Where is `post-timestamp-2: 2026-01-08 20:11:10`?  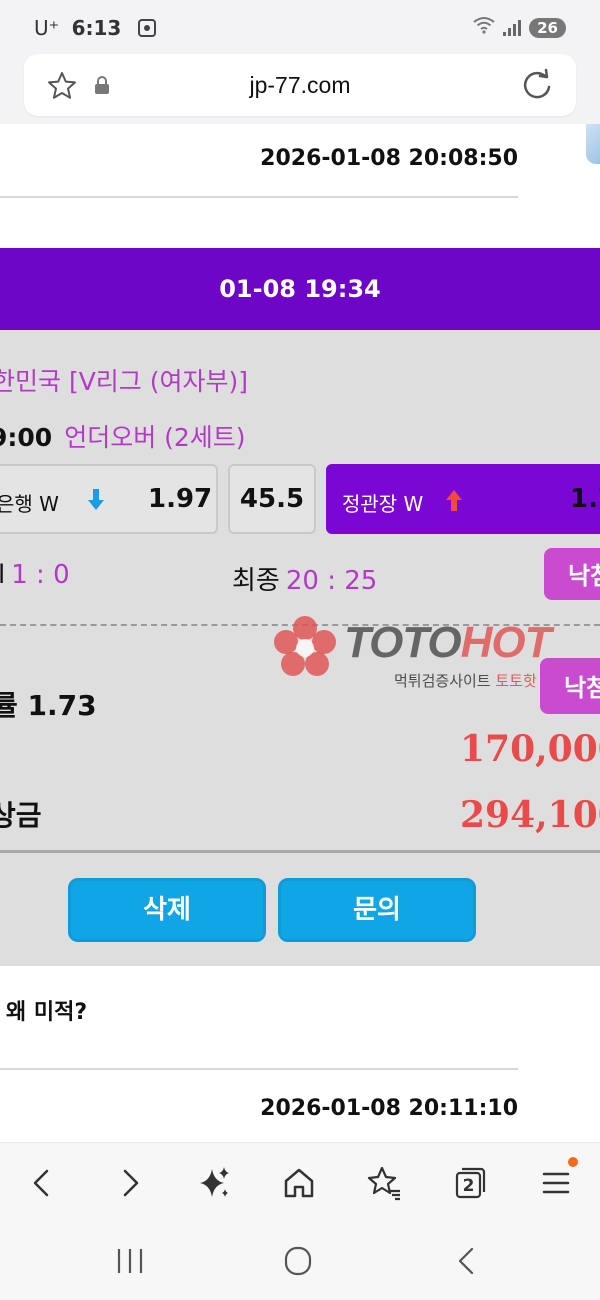
post-timestamp-2: 2026-01-08 20:11:10 is located at coordinates (389, 1108).